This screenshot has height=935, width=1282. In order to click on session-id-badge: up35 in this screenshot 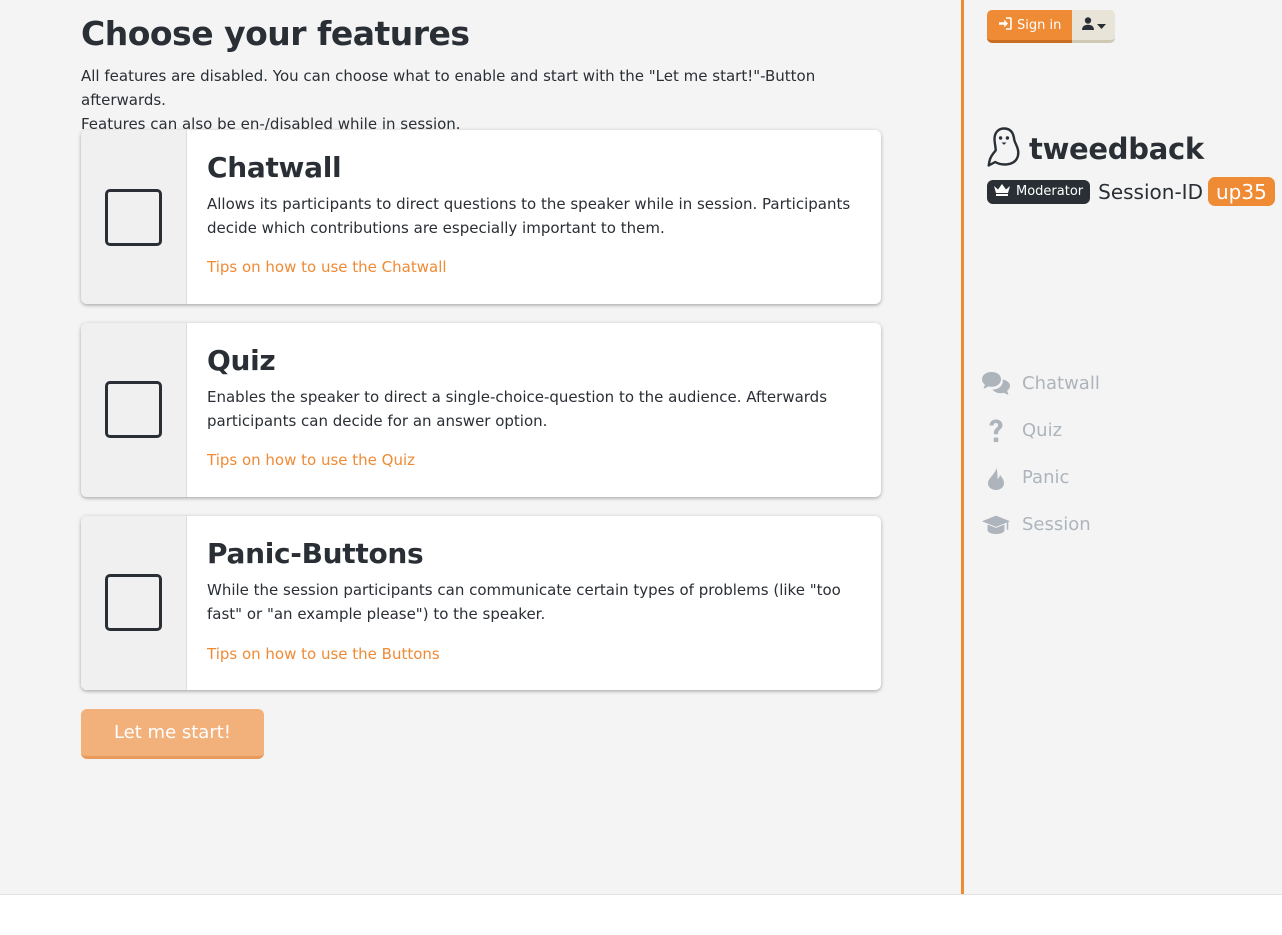, I will do `click(1241, 191)`.